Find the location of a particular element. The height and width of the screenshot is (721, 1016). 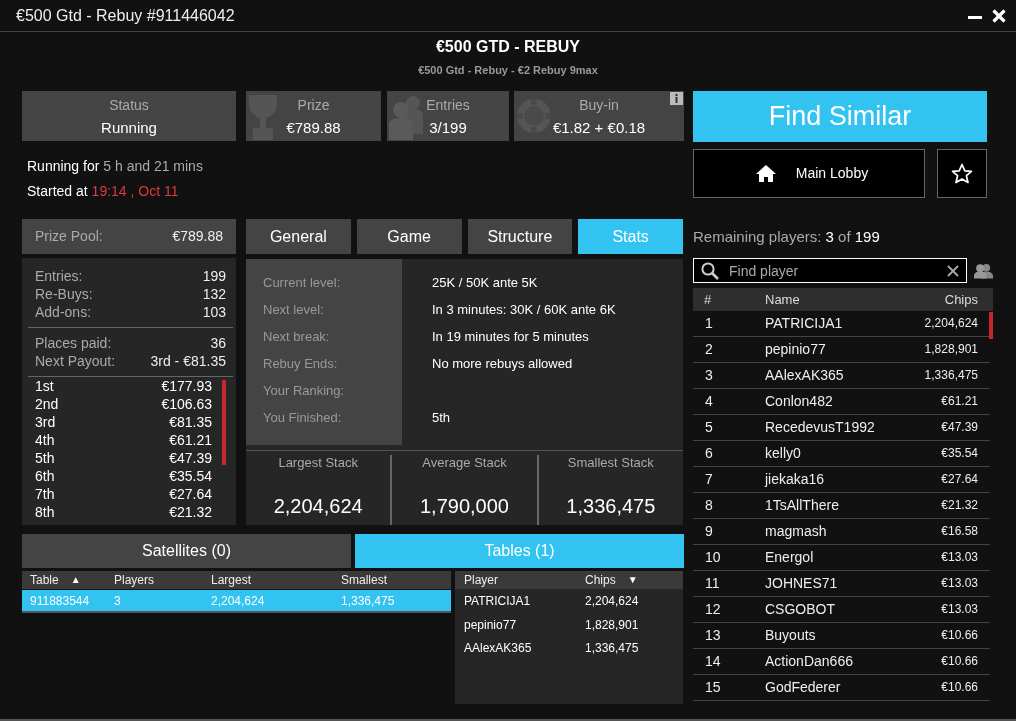

stat-label: Next break: is located at coordinates (296, 337).